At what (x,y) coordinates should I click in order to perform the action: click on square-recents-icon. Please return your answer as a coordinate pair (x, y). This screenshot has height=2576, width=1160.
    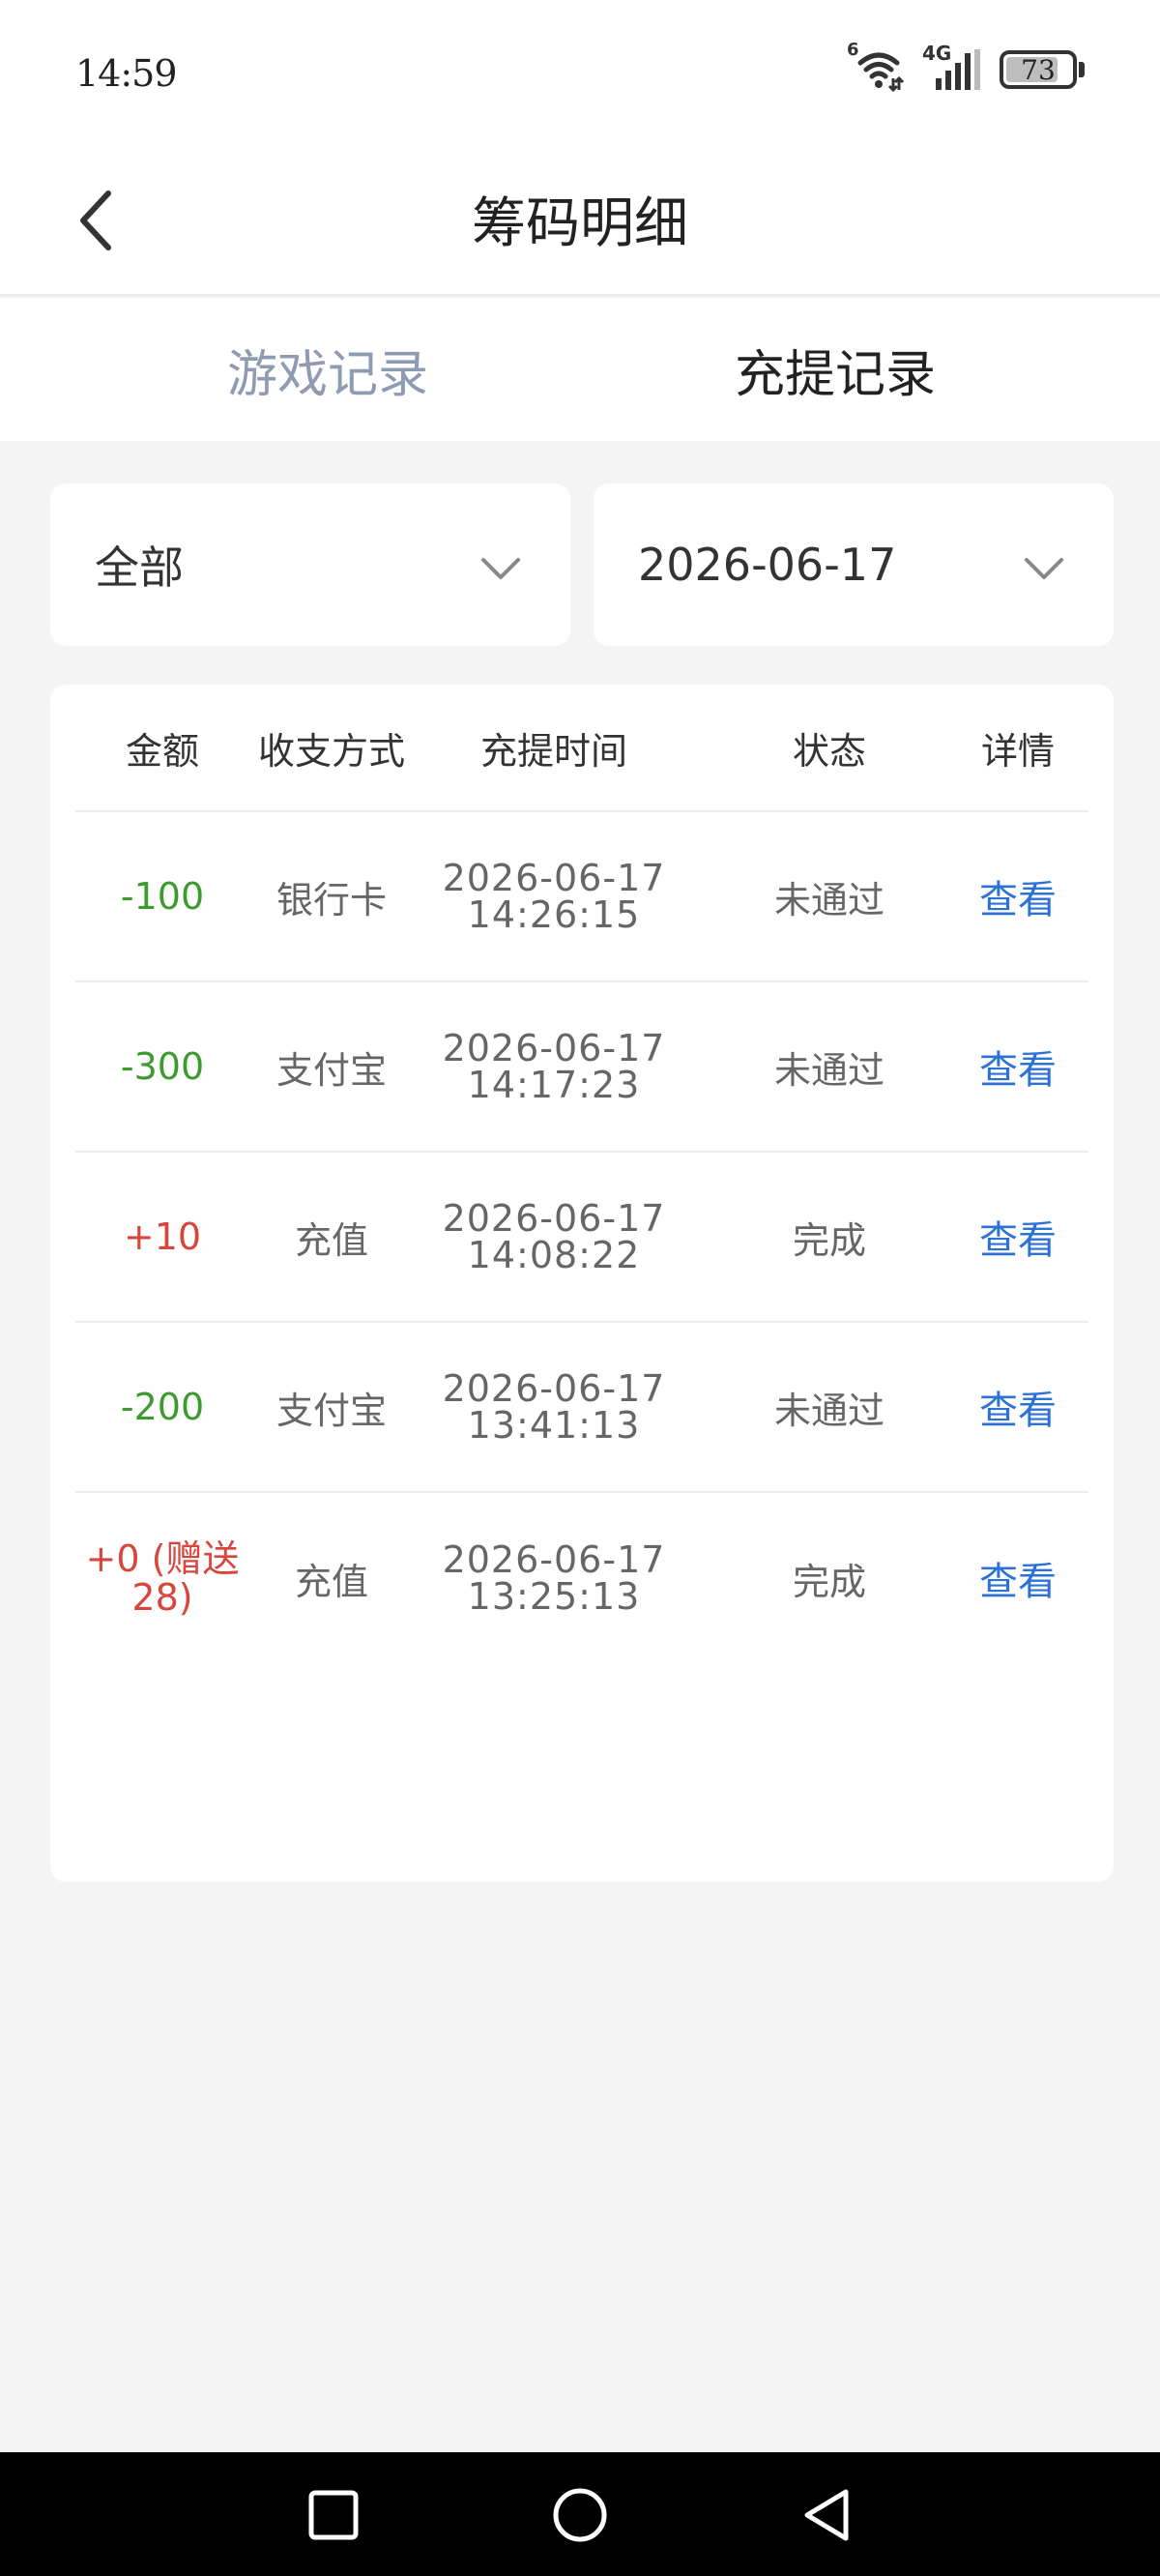
    Looking at the image, I should click on (333, 2515).